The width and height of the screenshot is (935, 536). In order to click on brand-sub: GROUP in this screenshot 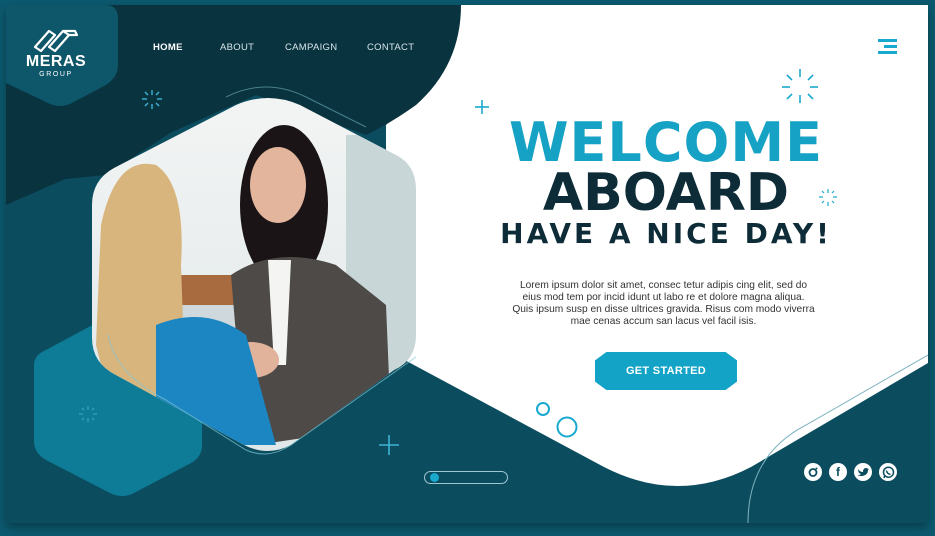, I will do `click(56, 74)`.